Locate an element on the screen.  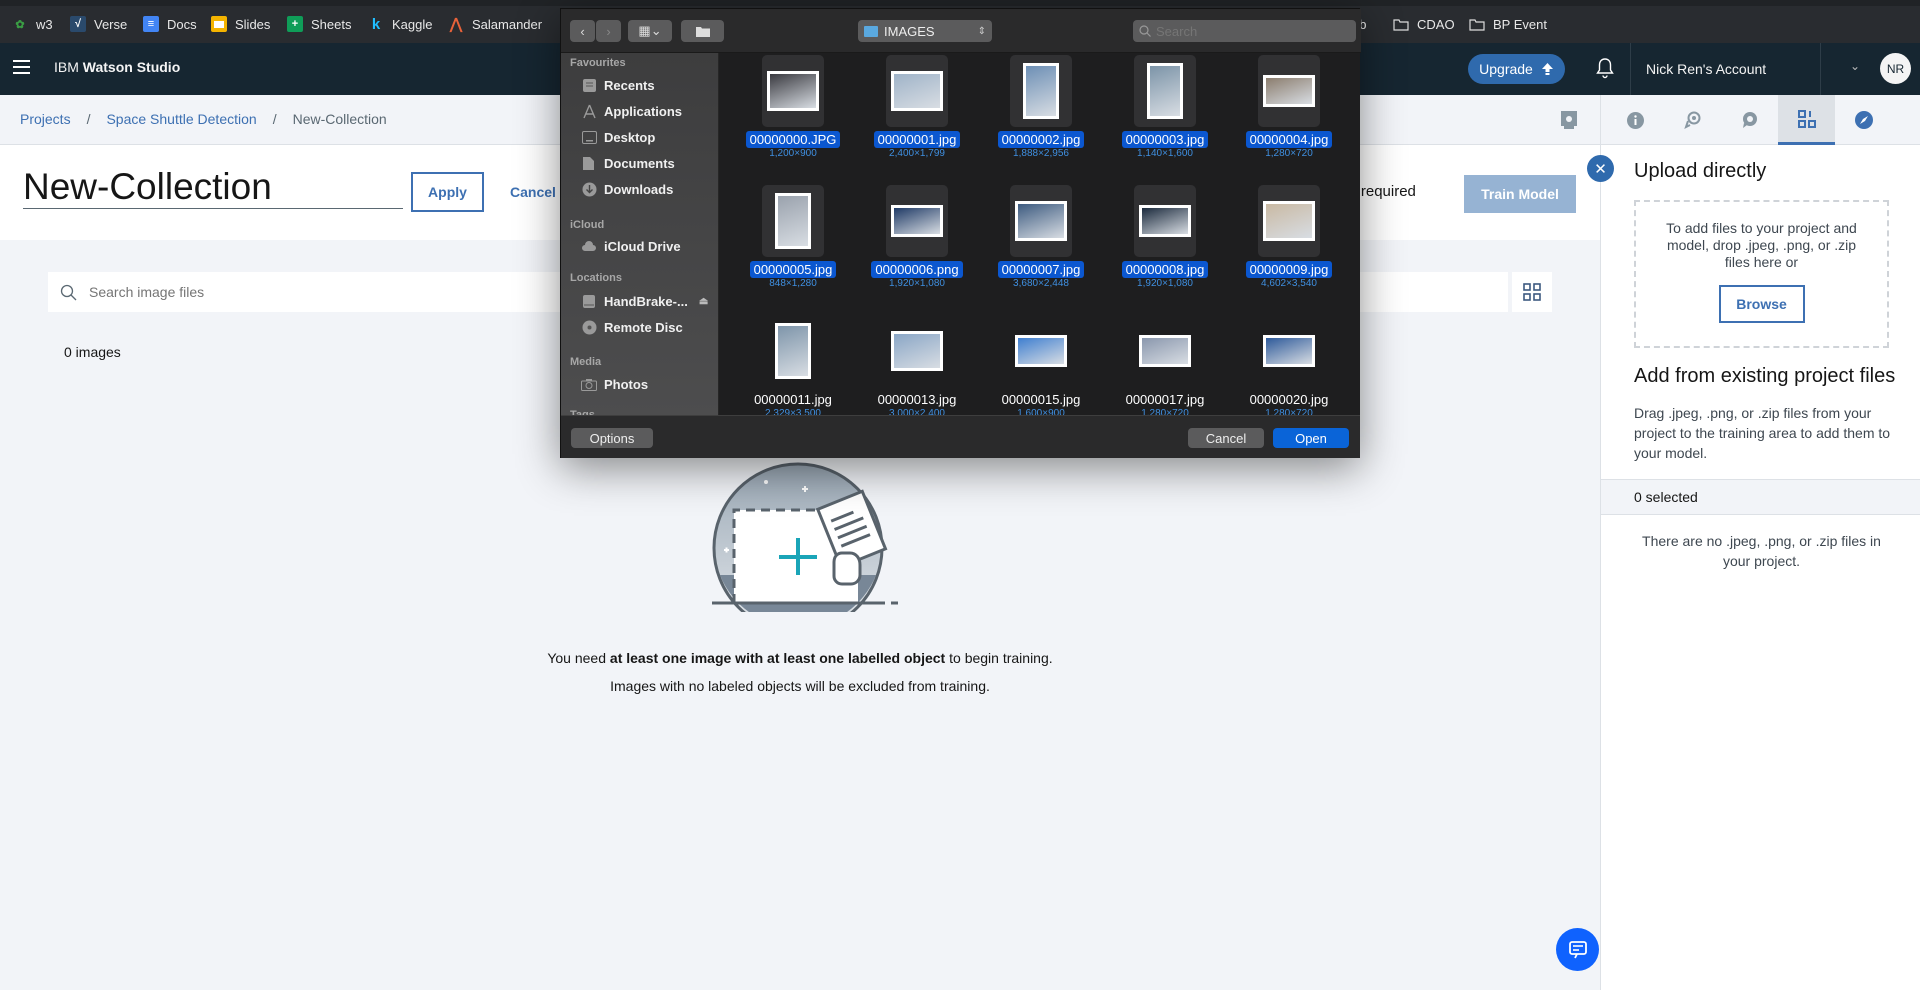
sidebar-item-documents: Documents is located at coordinates (628, 163).